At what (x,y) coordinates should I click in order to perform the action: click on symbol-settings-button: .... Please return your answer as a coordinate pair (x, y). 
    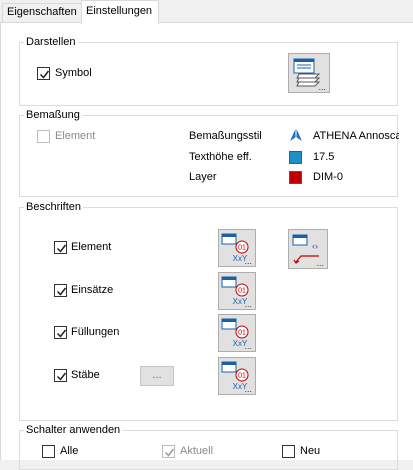
    Looking at the image, I should click on (309, 73).